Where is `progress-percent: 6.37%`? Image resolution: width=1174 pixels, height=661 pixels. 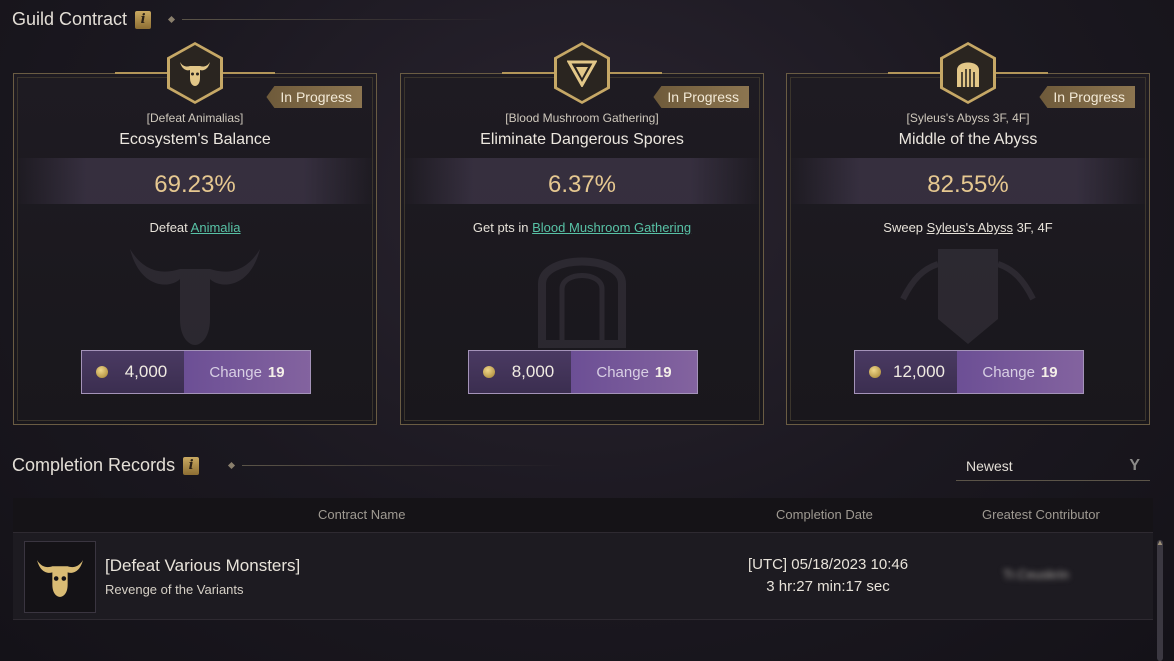
progress-percent: 6.37% is located at coordinates (582, 184).